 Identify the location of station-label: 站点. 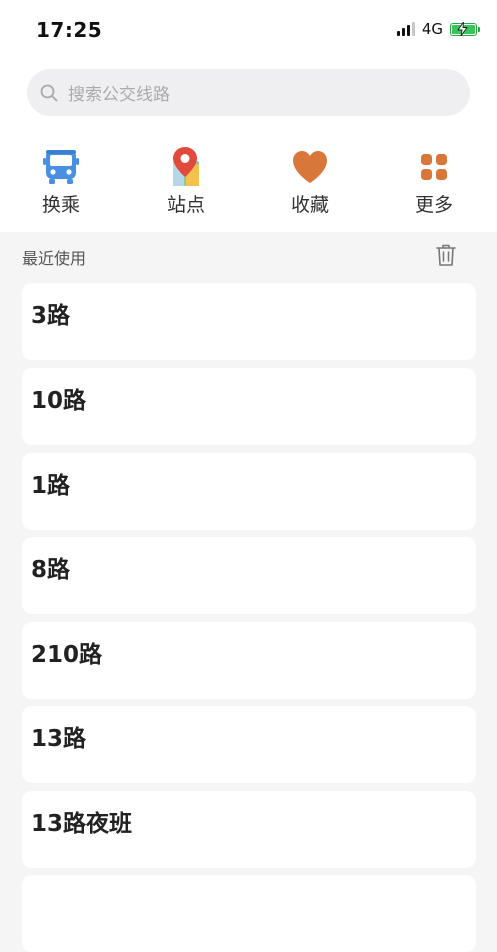
(185, 205).